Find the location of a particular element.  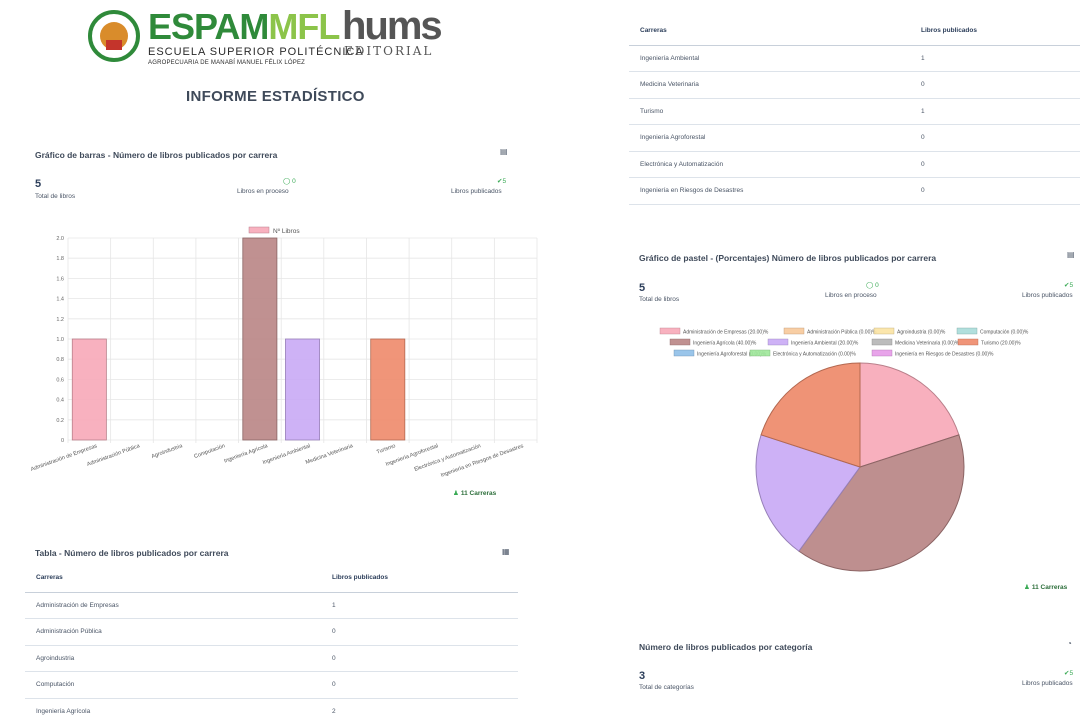

bar-y-tick: 1.2 is located at coordinates (60, 320).